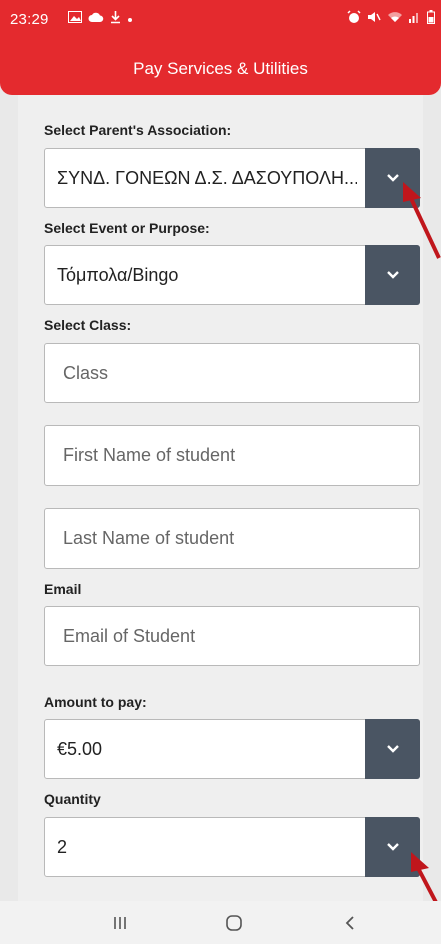  I want to click on class-placeholder: Class, so click(86, 372).